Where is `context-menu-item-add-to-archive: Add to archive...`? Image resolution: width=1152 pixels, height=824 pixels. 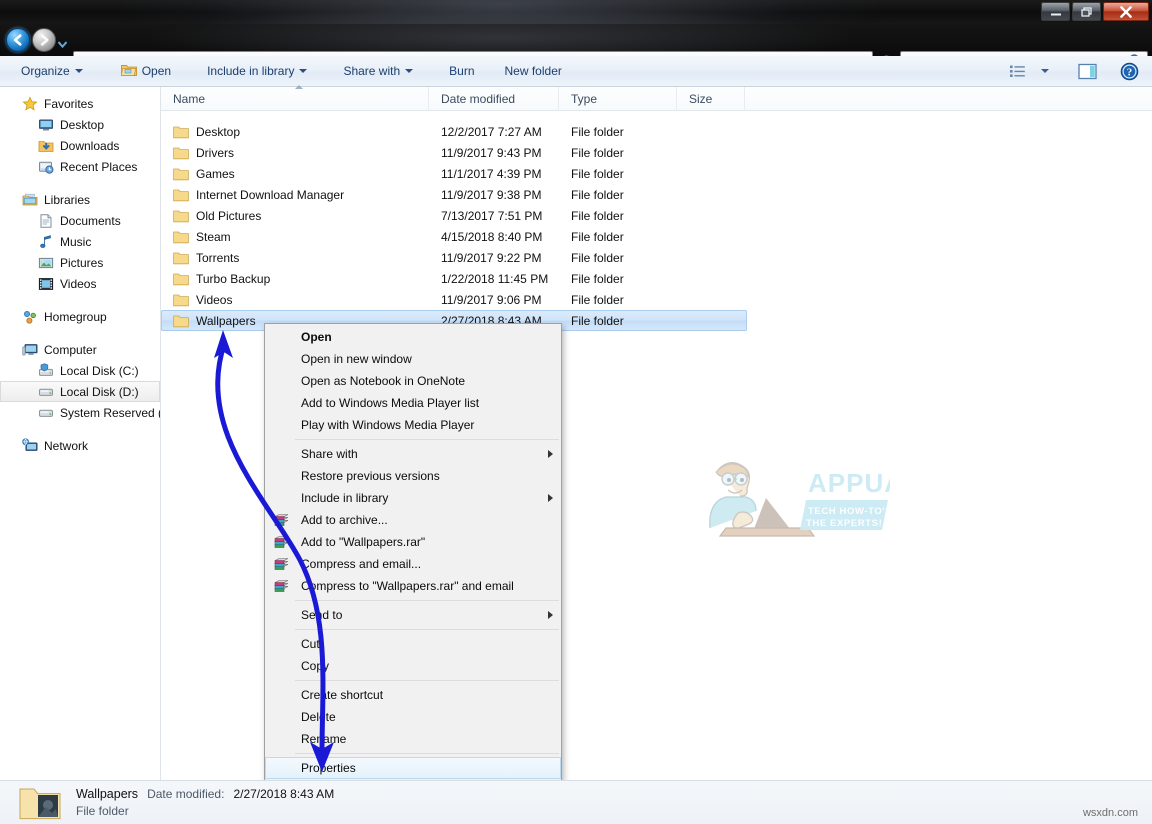 context-menu-item-add-to-archive: Add to archive... is located at coordinates (413, 520).